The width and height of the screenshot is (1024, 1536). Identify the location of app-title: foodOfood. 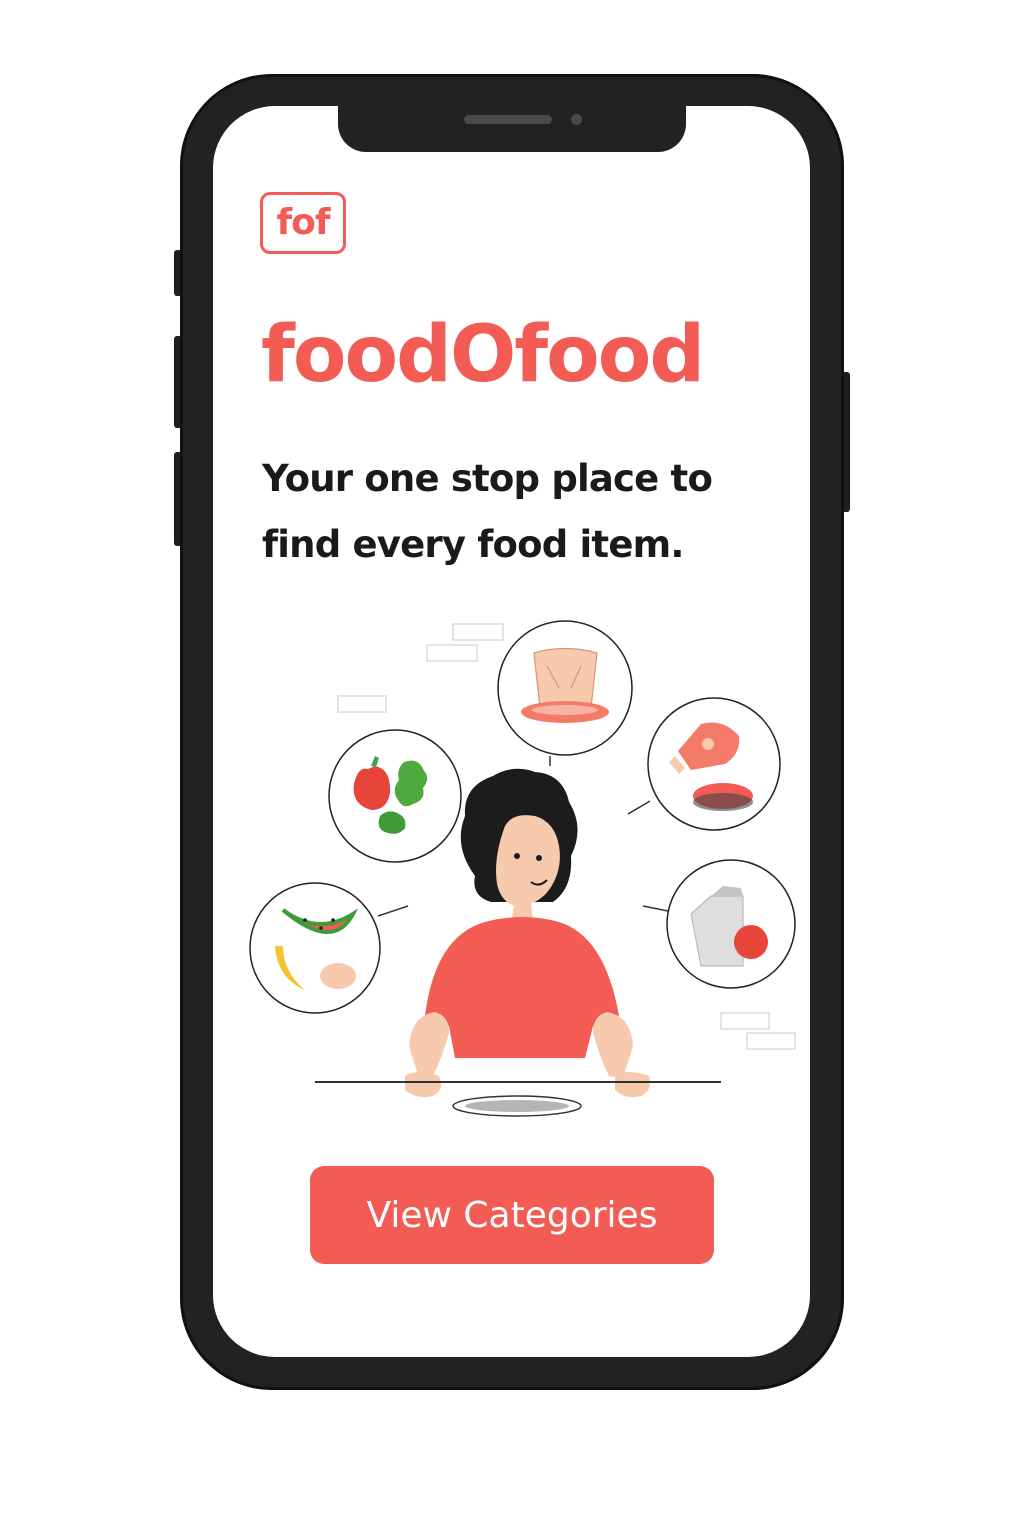
(483, 355).